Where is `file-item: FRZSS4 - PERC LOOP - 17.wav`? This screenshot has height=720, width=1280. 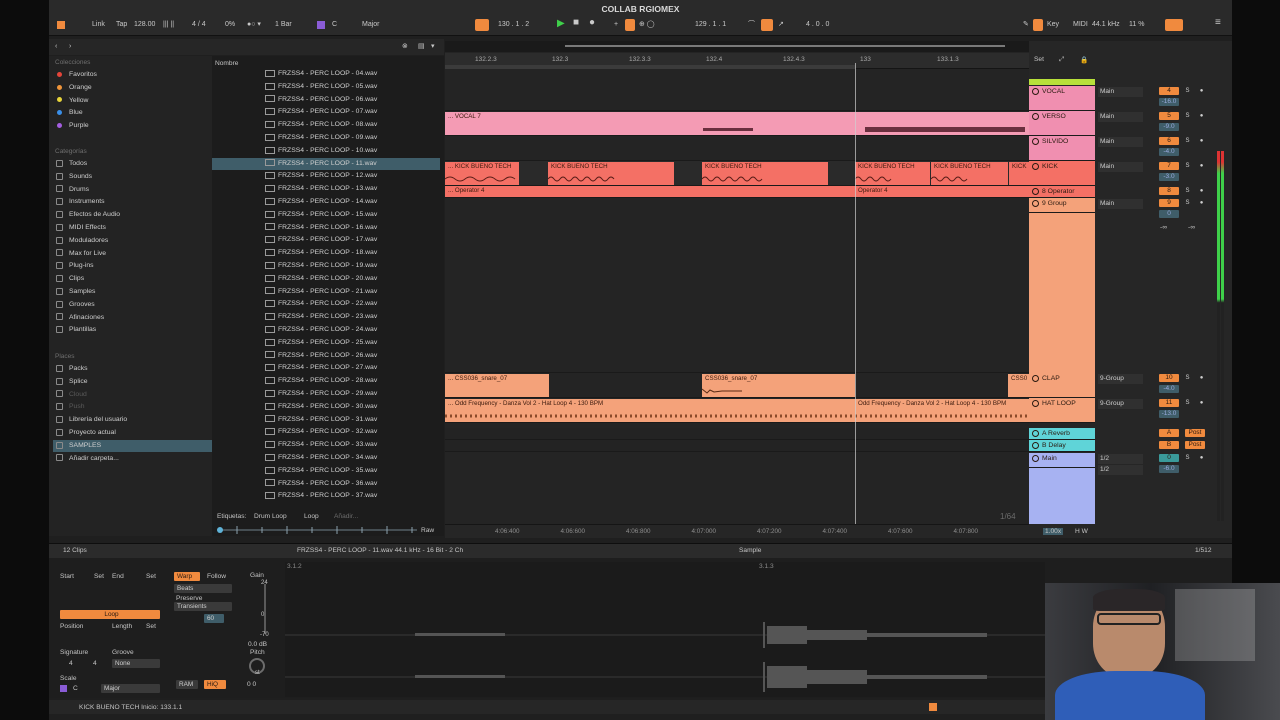 file-item: FRZSS4 - PERC LOOP - 17.wav is located at coordinates (326, 240).